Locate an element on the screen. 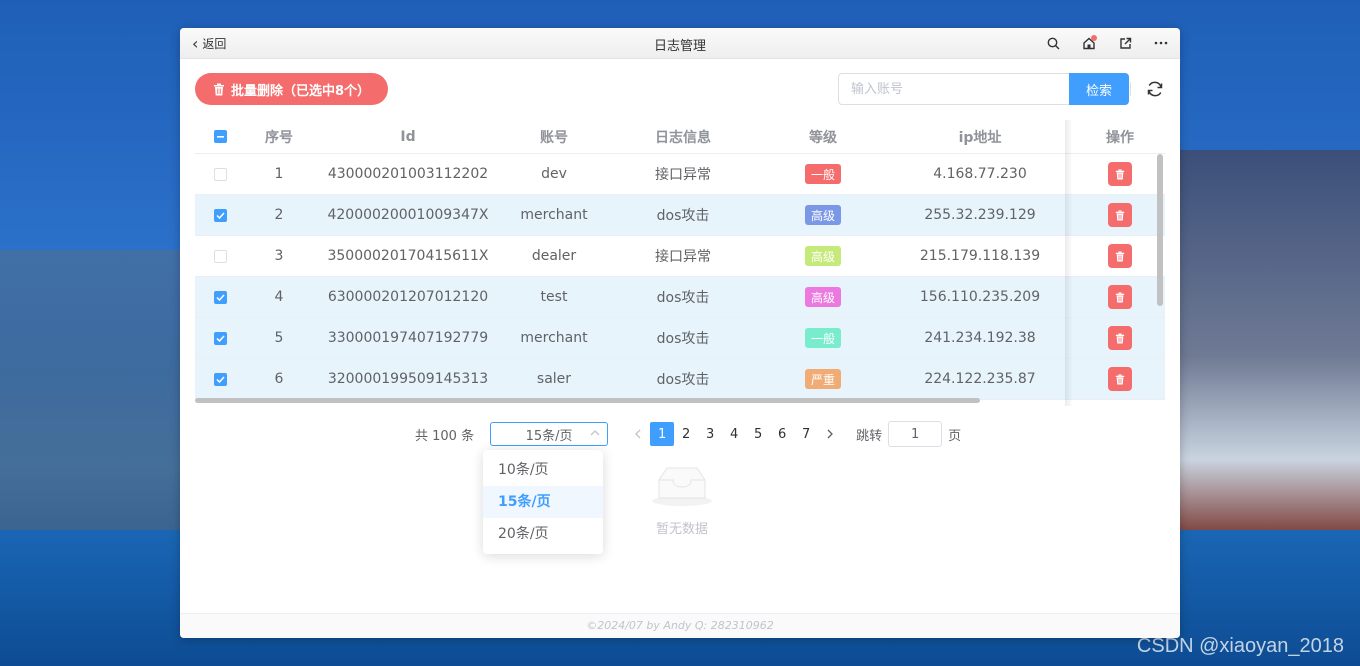 The image size is (1360, 666). page-number-button: 4 is located at coordinates (734, 434).